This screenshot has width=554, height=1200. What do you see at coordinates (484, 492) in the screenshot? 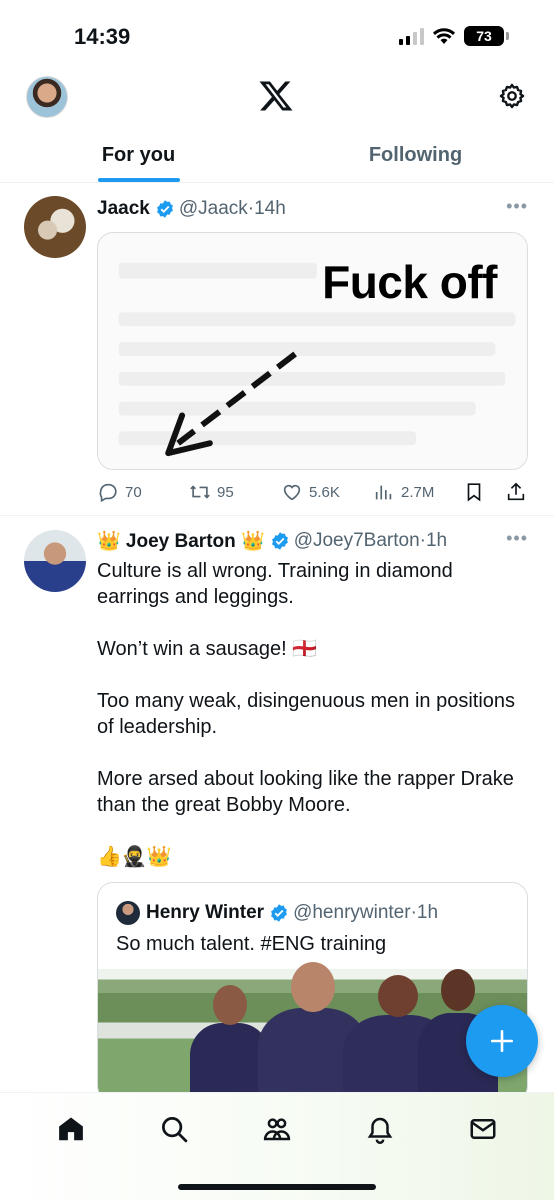
I see `bookmark-button` at bounding box center [484, 492].